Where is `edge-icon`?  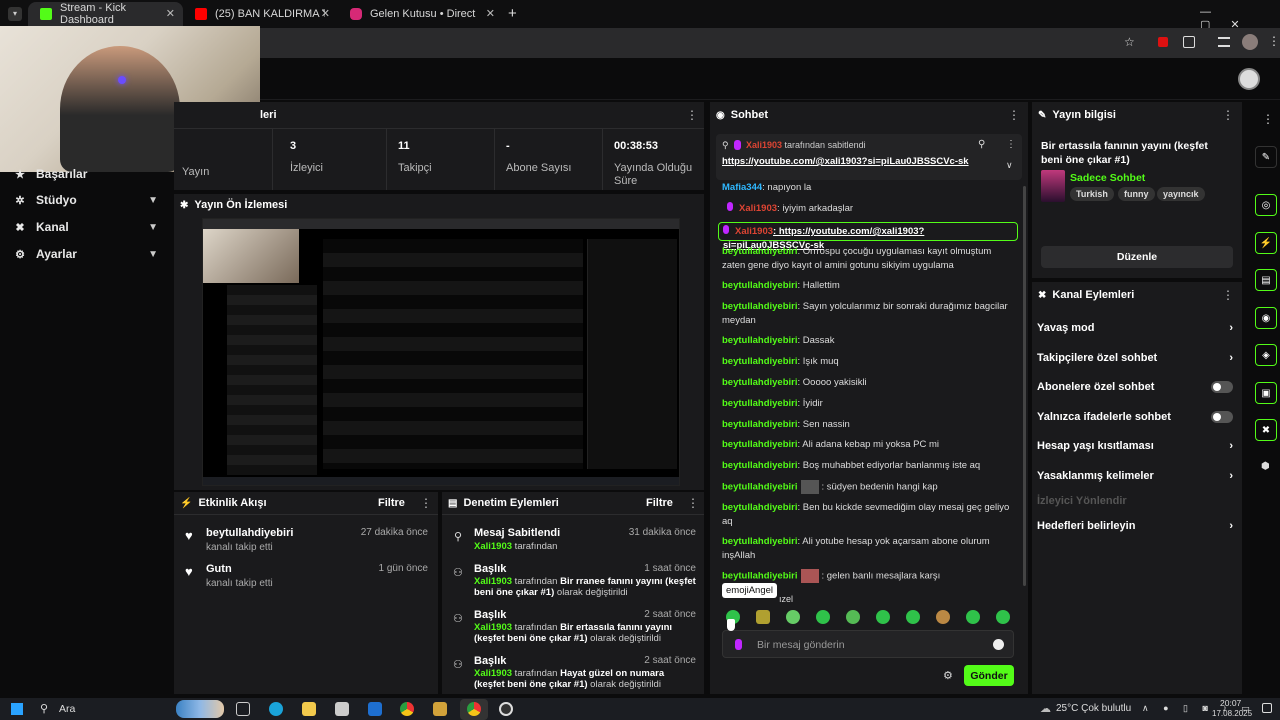 edge-icon is located at coordinates (276, 709).